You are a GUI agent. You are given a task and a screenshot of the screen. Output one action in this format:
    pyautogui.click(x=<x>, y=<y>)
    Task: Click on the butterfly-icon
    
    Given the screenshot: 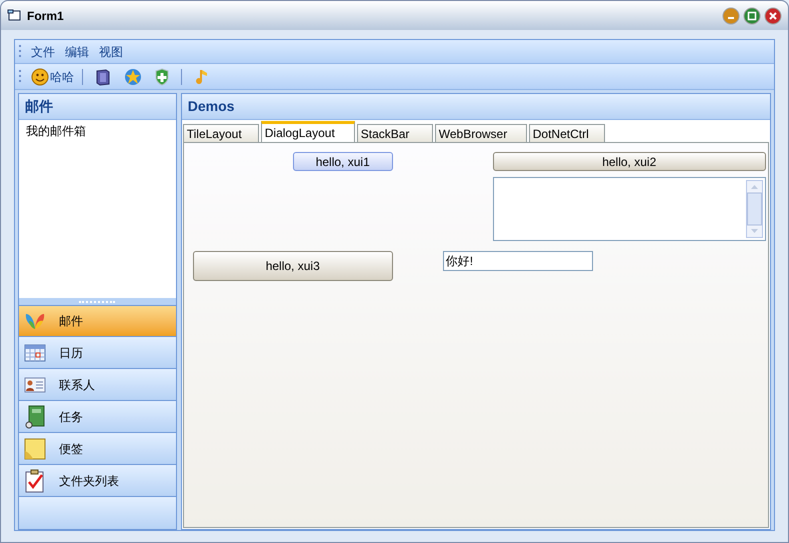 What is the action you would take?
    pyautogui.click(x=35, y=321)
    